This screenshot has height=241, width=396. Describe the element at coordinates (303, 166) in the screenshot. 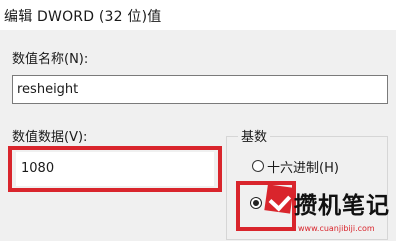

I see `radio-hex-label: 十六进制(H)` at that location.